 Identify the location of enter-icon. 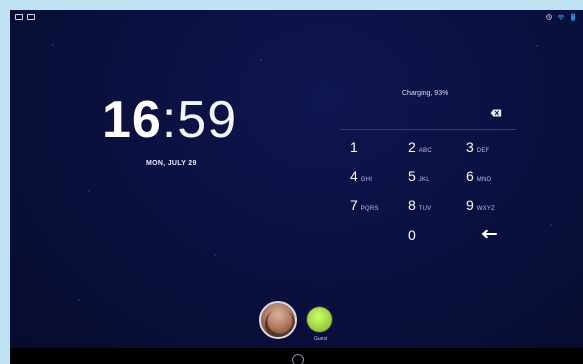
(489, 234).